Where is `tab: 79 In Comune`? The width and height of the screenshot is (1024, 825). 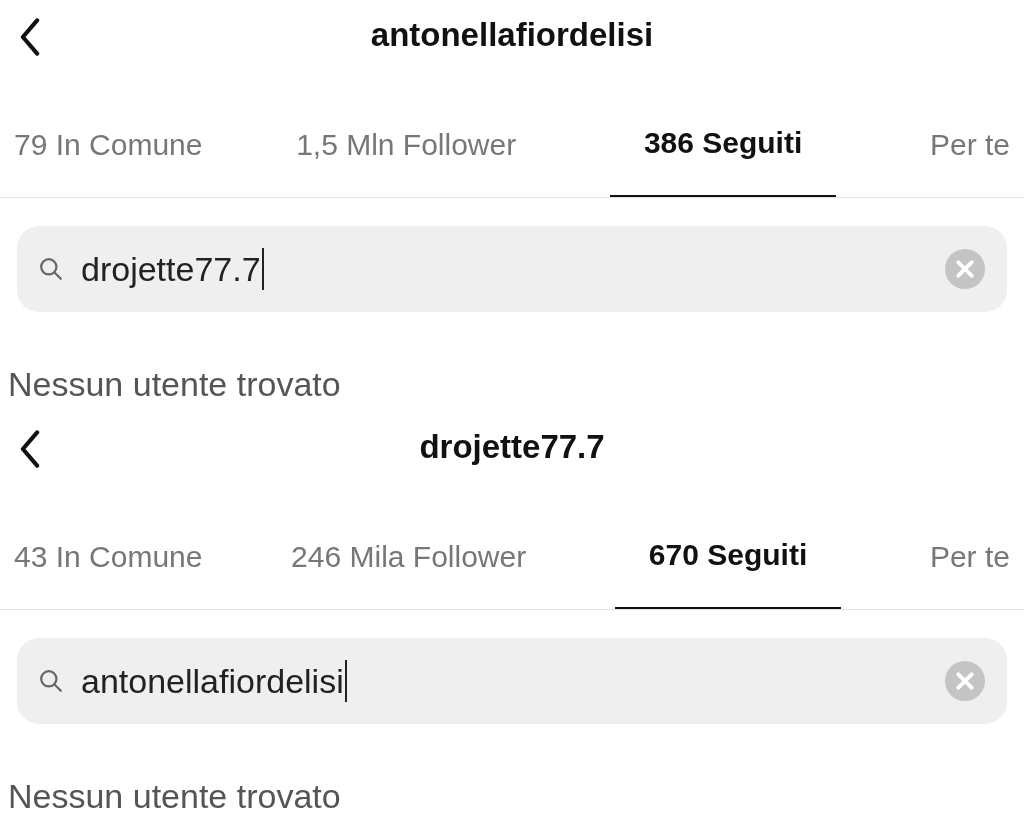 tab: 79 In Comune is located at coordinates (108, 162).